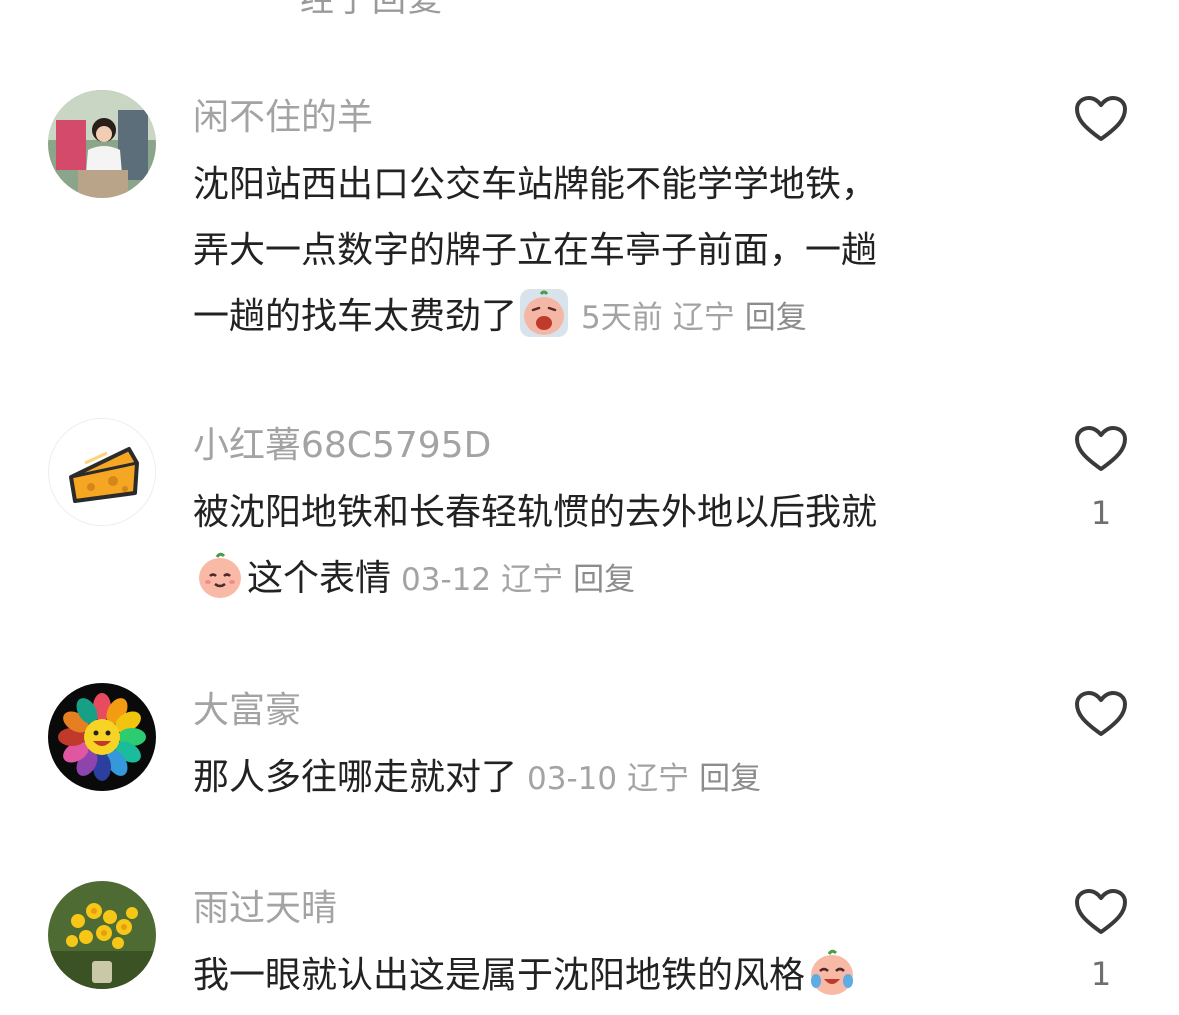 Image resolution: width=1179 pixels, height=1015 pixels. I want to click on comment-time: 03-10, so click(572, 779).